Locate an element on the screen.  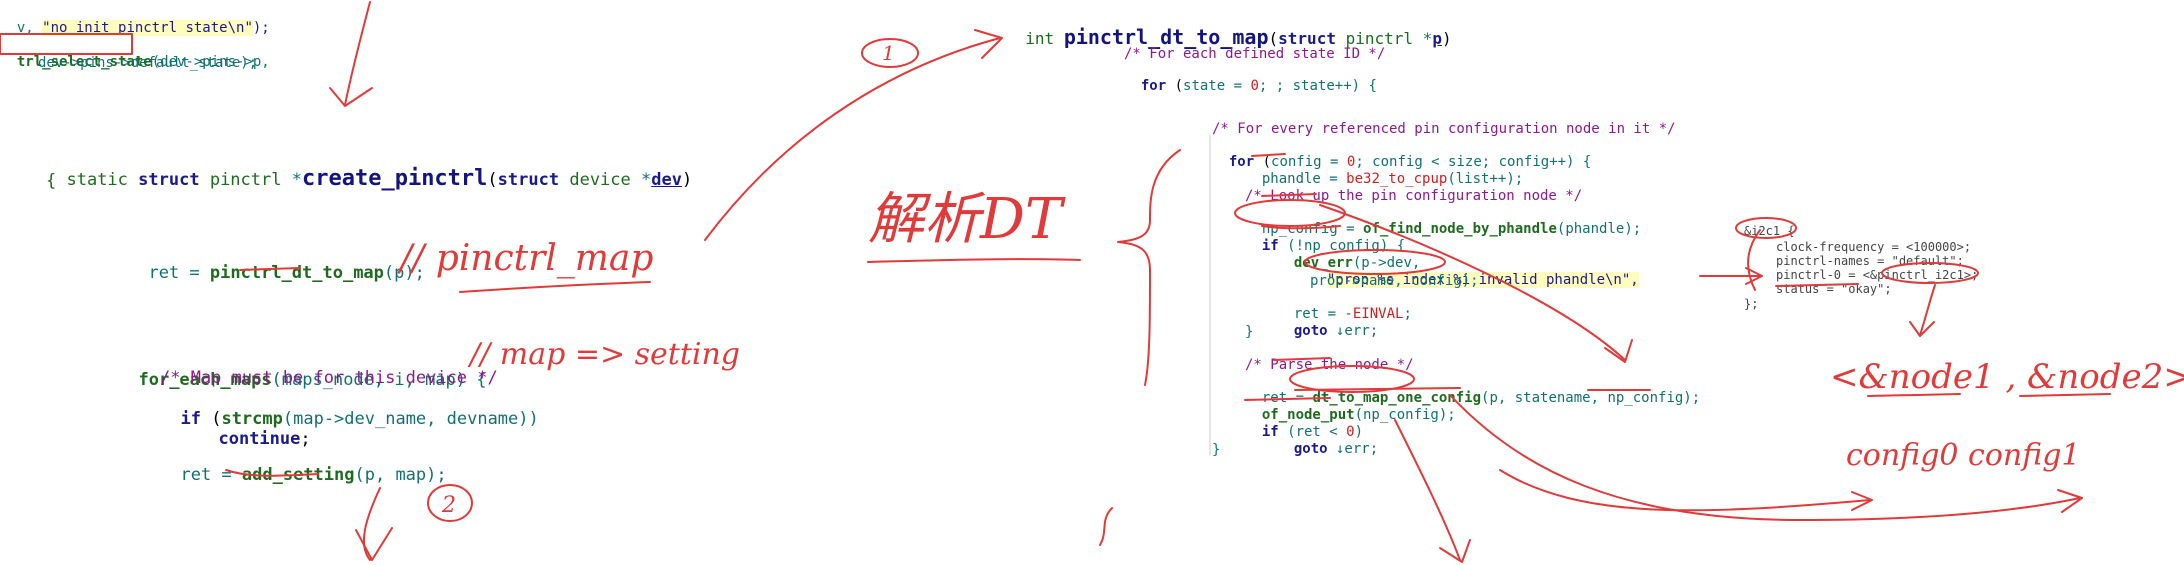
for1-eq: = is located at coordinates (1238, 86).